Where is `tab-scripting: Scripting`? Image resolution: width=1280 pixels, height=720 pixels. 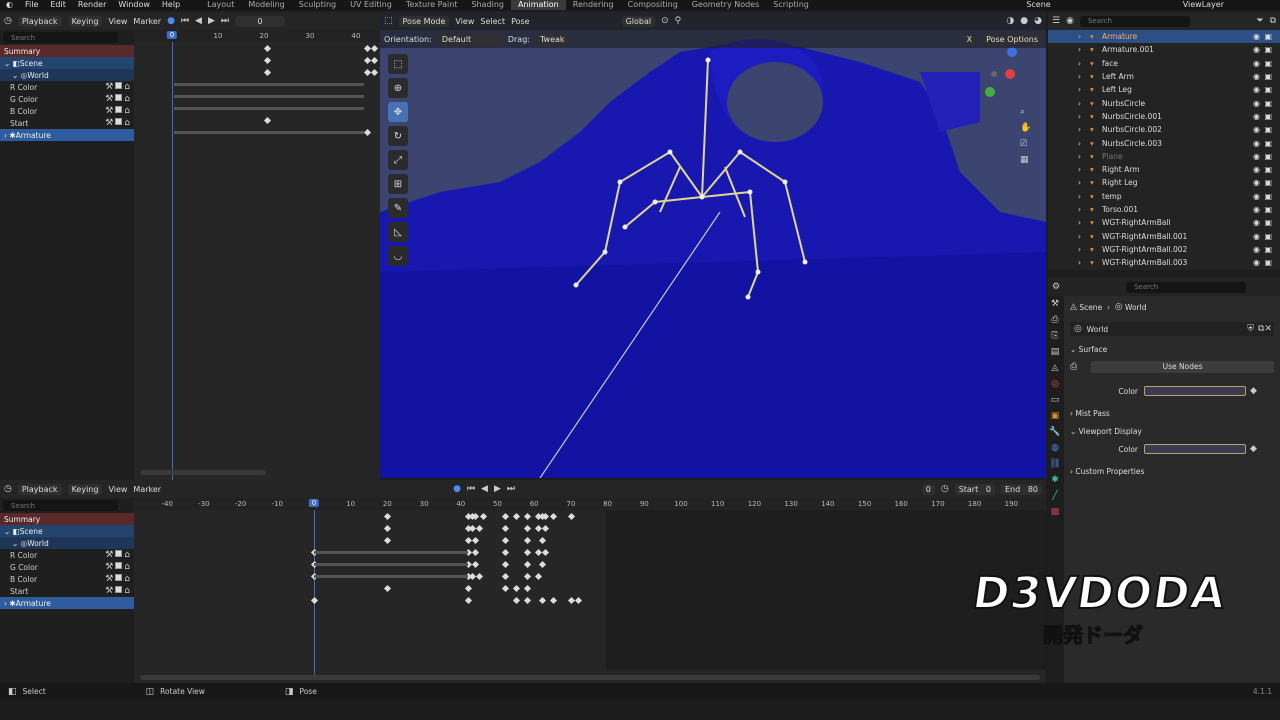
tab-scripting: Scripting is located at coordinates (791, 5).